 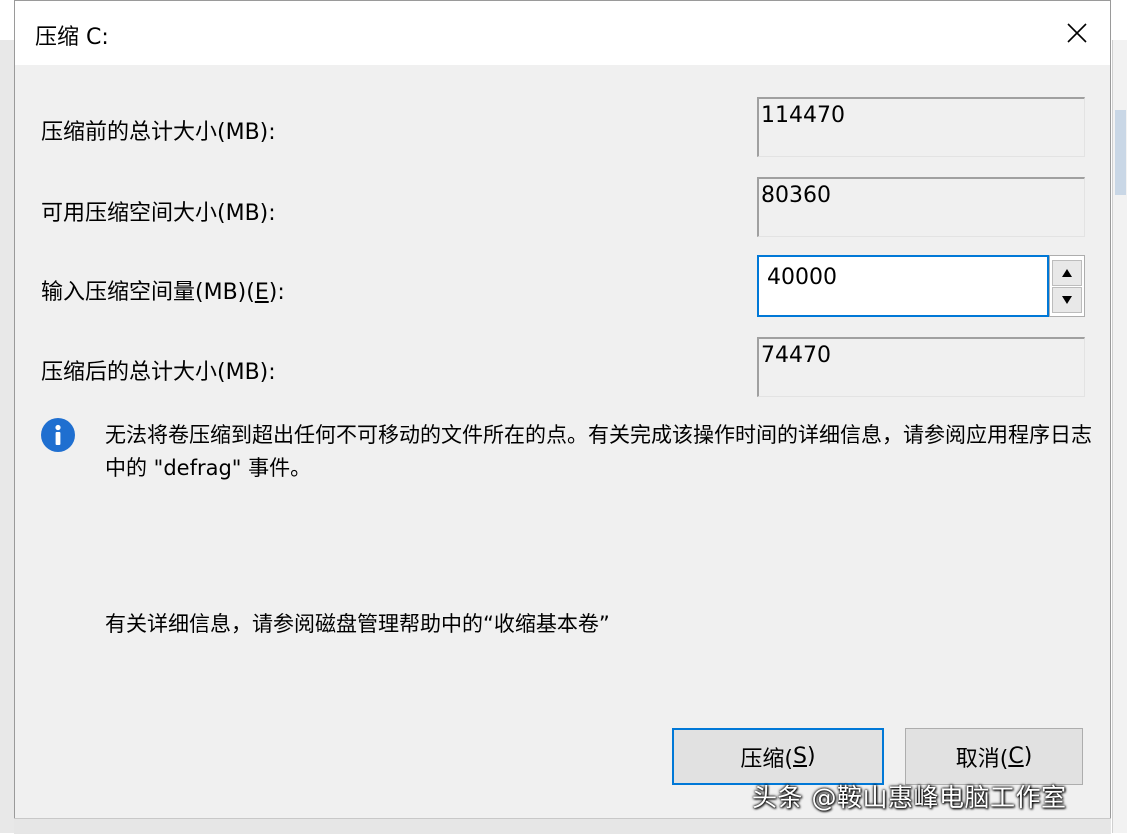 I want to click on info-icon, so click(x=58, y=435).